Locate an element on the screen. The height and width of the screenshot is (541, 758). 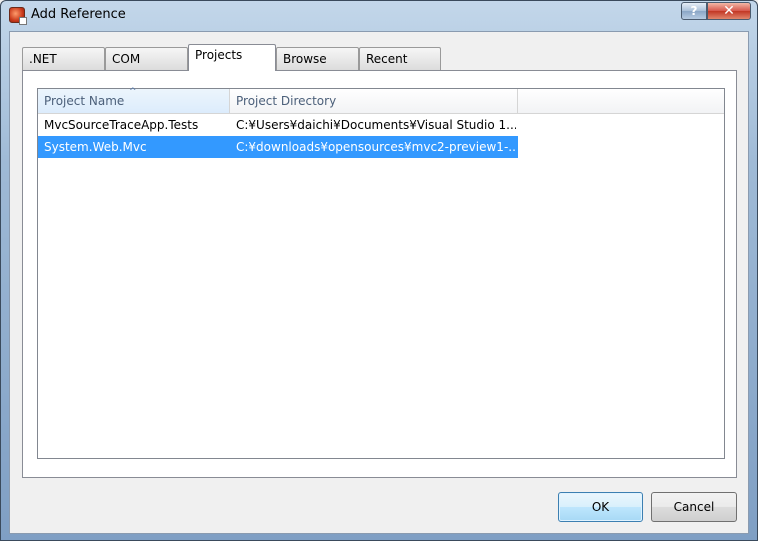
help-button: ? is located at coordinates (694, 11).